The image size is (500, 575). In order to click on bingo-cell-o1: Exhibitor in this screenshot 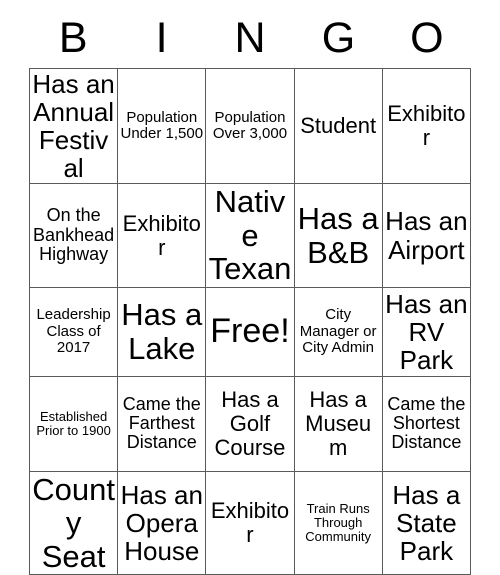, I will do `click(426, 126)`.